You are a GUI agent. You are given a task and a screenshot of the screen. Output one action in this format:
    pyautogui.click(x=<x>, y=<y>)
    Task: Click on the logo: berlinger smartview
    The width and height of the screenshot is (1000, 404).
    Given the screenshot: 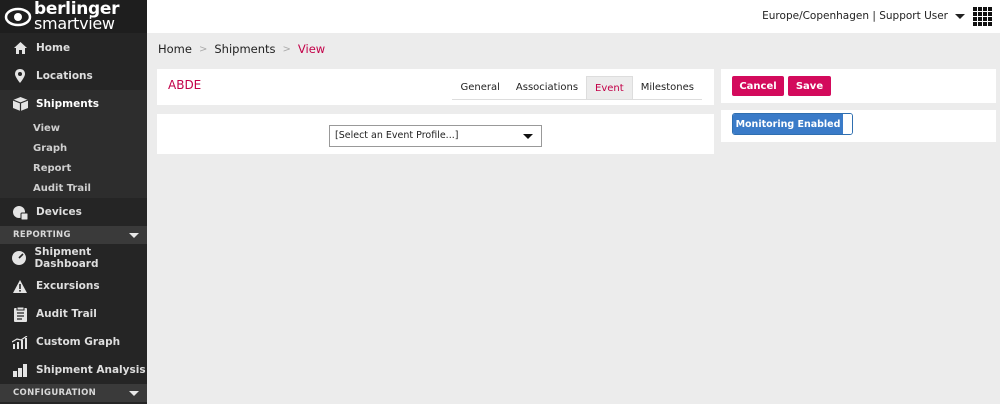 What is the action you would take?
    pyautogui.click(x=73, y=16)
    